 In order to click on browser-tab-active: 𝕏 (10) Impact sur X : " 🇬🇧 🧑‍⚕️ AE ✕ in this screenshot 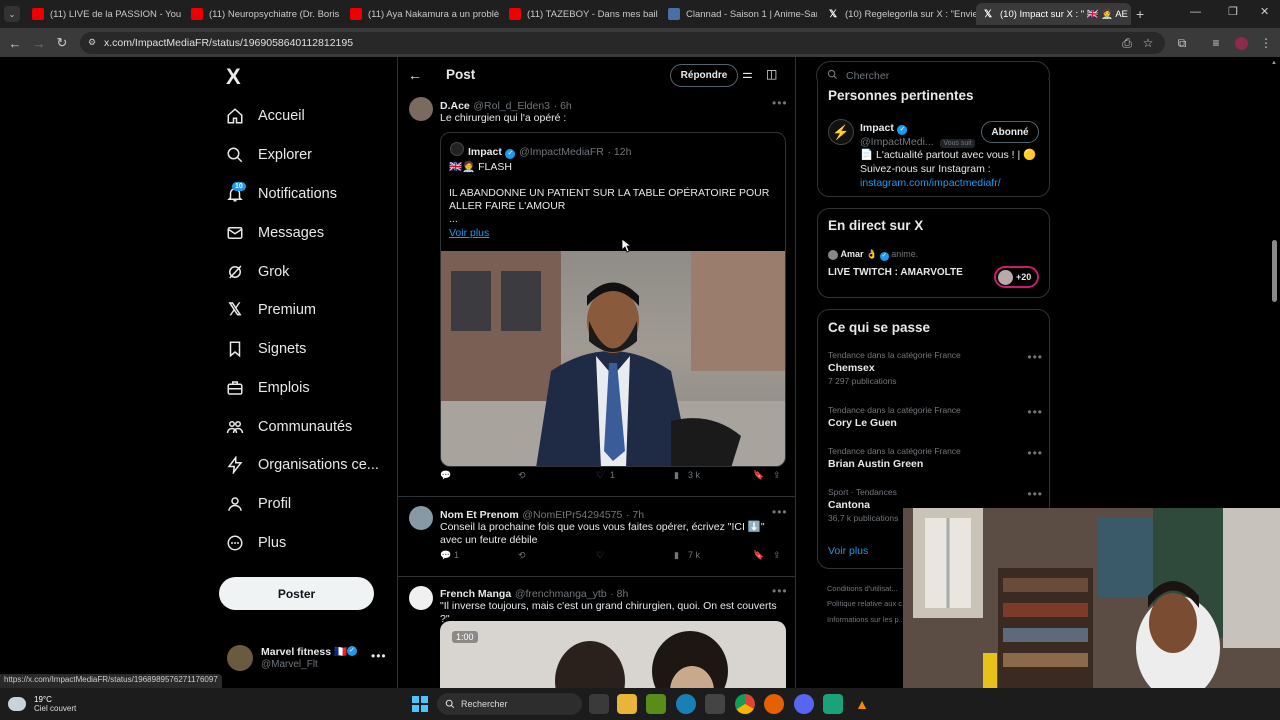, I will do `click(1053, 14)`.